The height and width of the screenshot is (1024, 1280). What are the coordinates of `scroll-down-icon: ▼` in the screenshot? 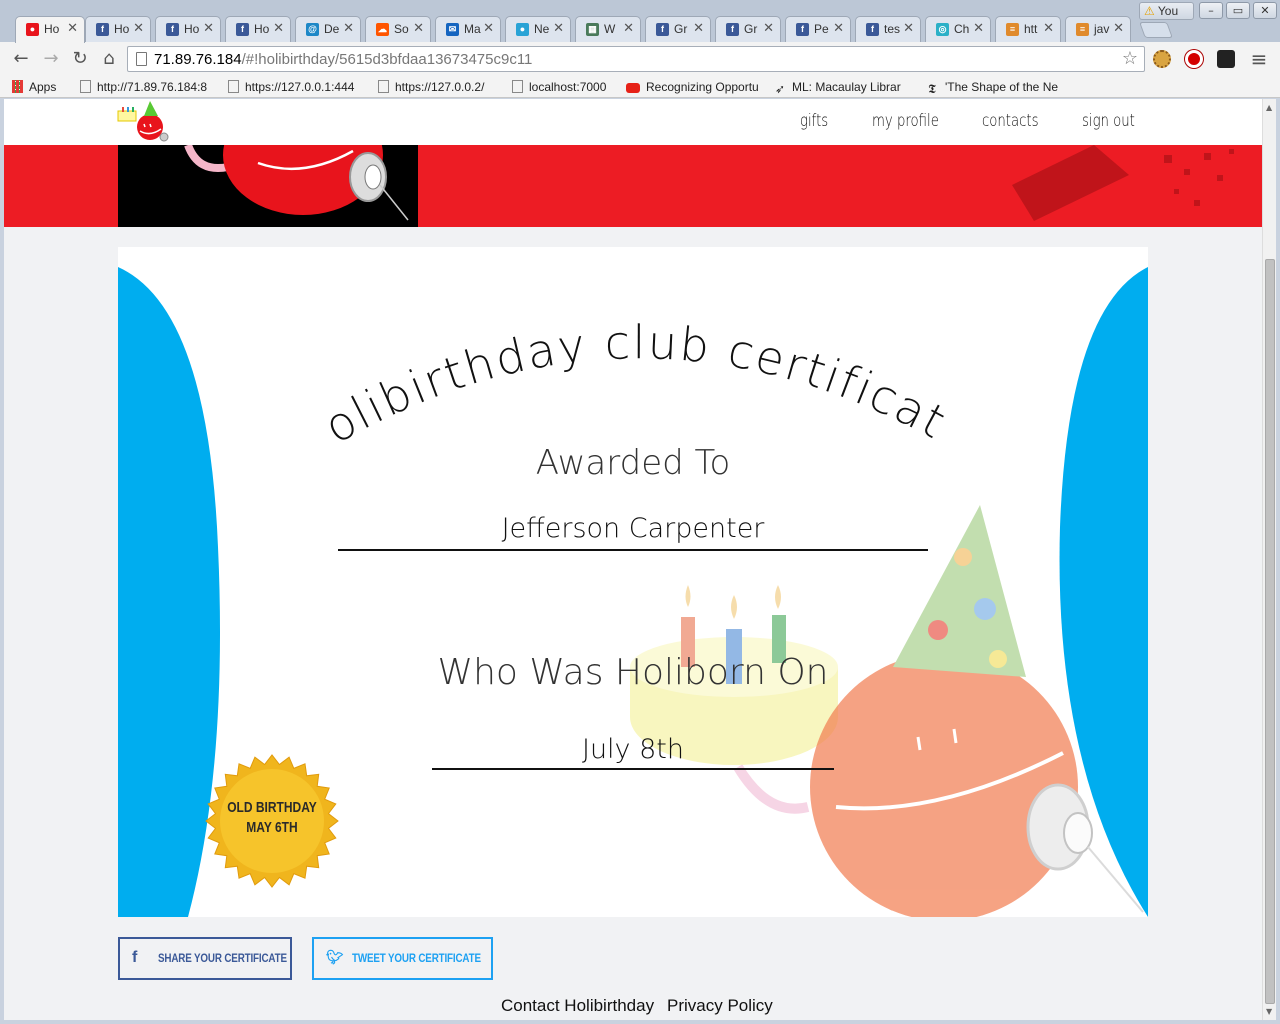 It's located at (1269, 1011).